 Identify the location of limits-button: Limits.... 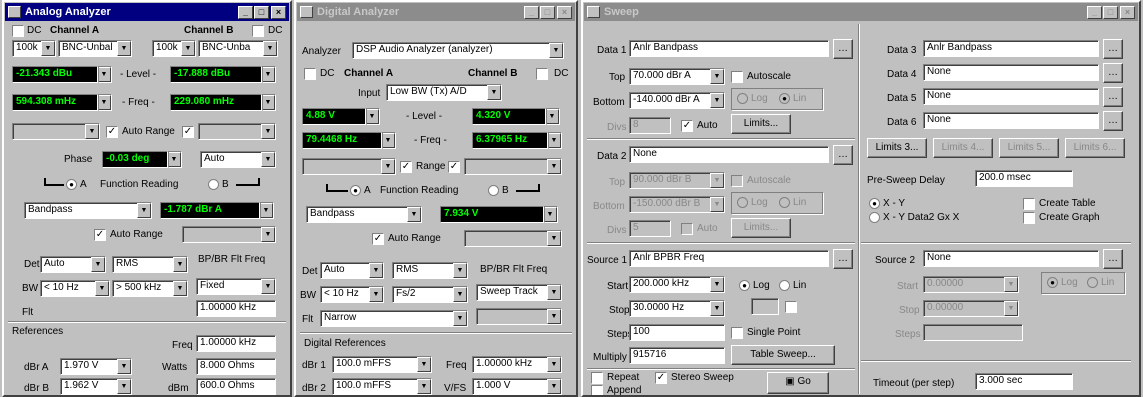
(761, 124).